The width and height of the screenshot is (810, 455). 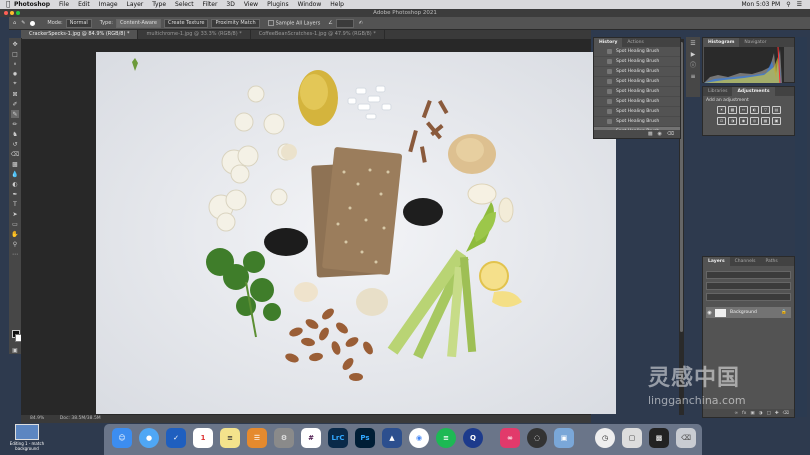 I want to click on dock-slack-icon: #, so click(x=311, y=438).